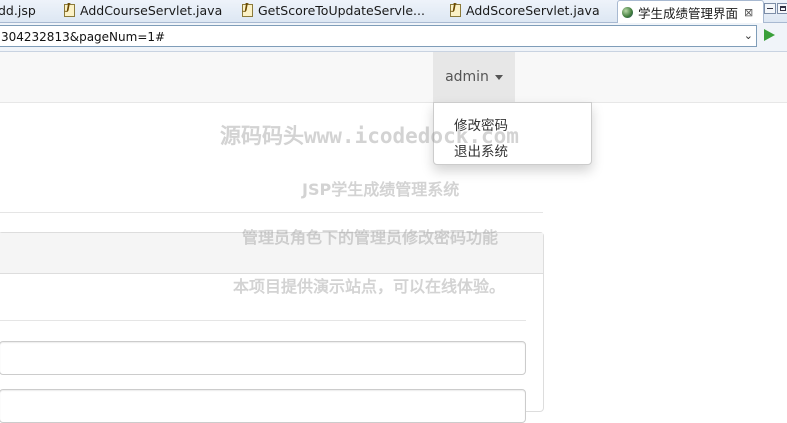 This screenshot has height=423, width=787. I want to click on watermark-demo-note: 本项目提供演示站点，可以在线体验。, so click(369, 286).